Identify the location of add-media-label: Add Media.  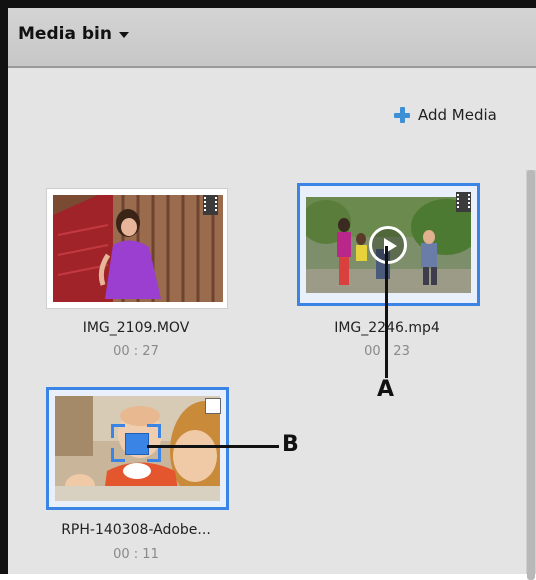
(457, 115).